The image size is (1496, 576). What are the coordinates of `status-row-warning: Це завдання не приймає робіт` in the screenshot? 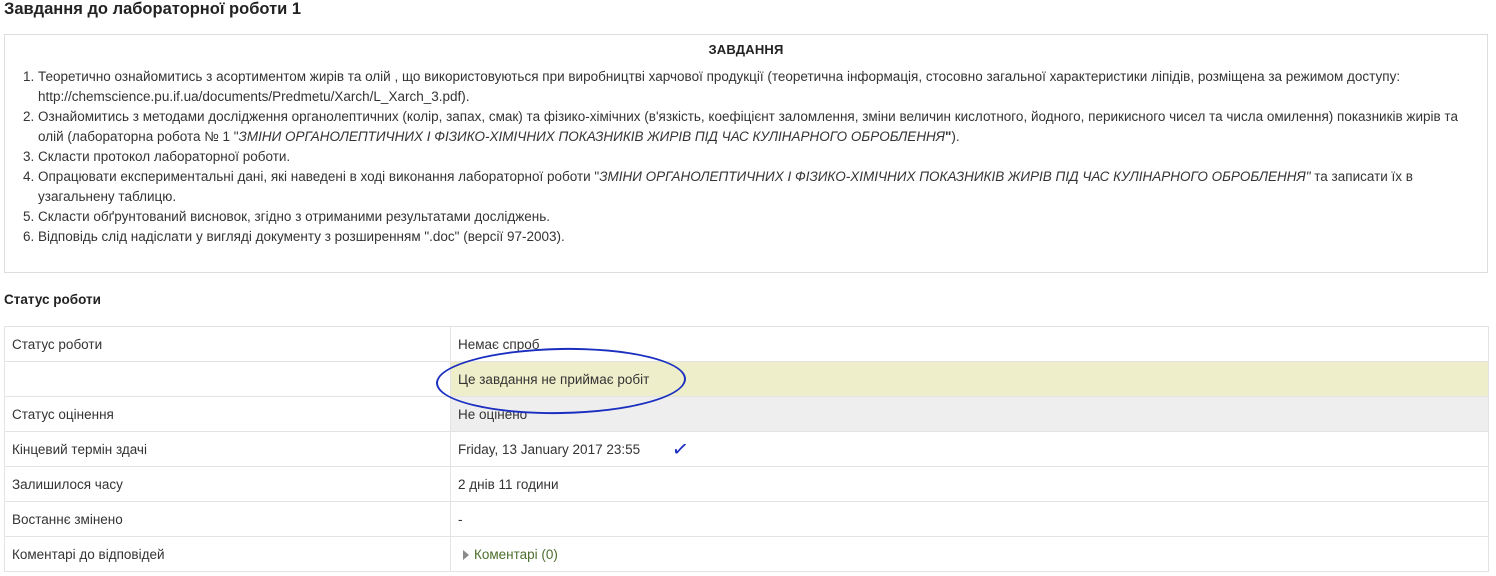 It's located at (746, 379).